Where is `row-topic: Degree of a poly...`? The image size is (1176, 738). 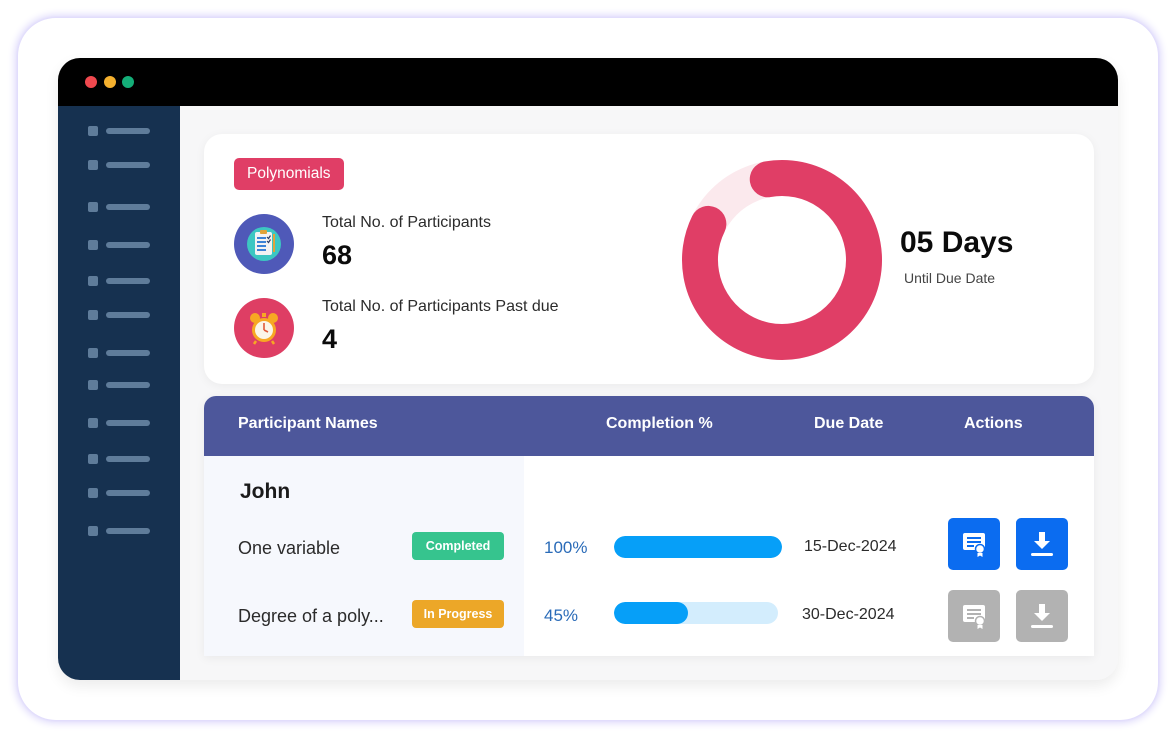 row-topic: Degree of a poly... is located at coordinates (311, 616).